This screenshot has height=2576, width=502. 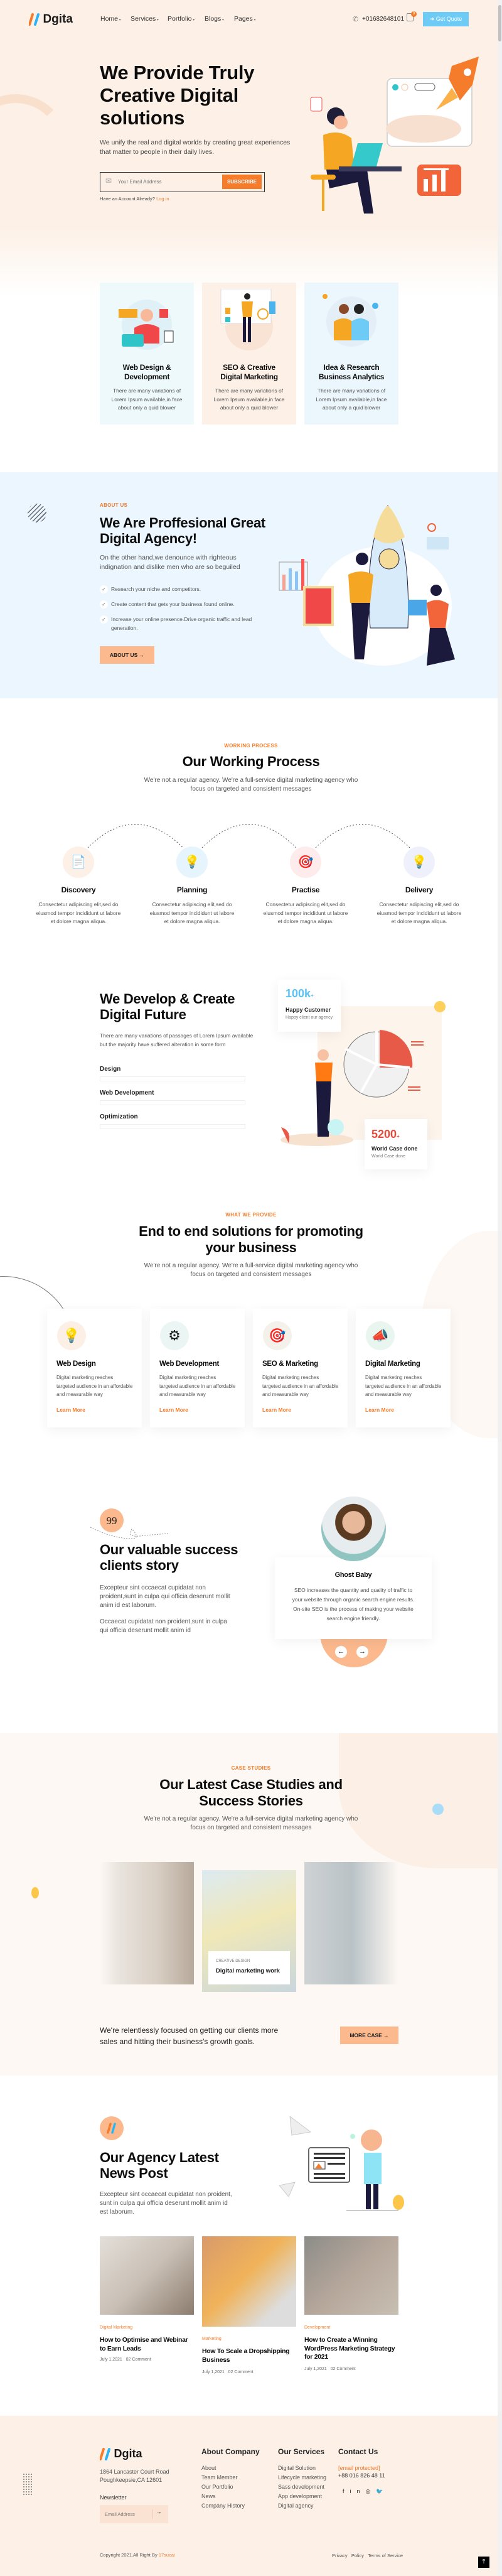 I want to click on footer-link: Sass development, so click(x=301, y=2487).